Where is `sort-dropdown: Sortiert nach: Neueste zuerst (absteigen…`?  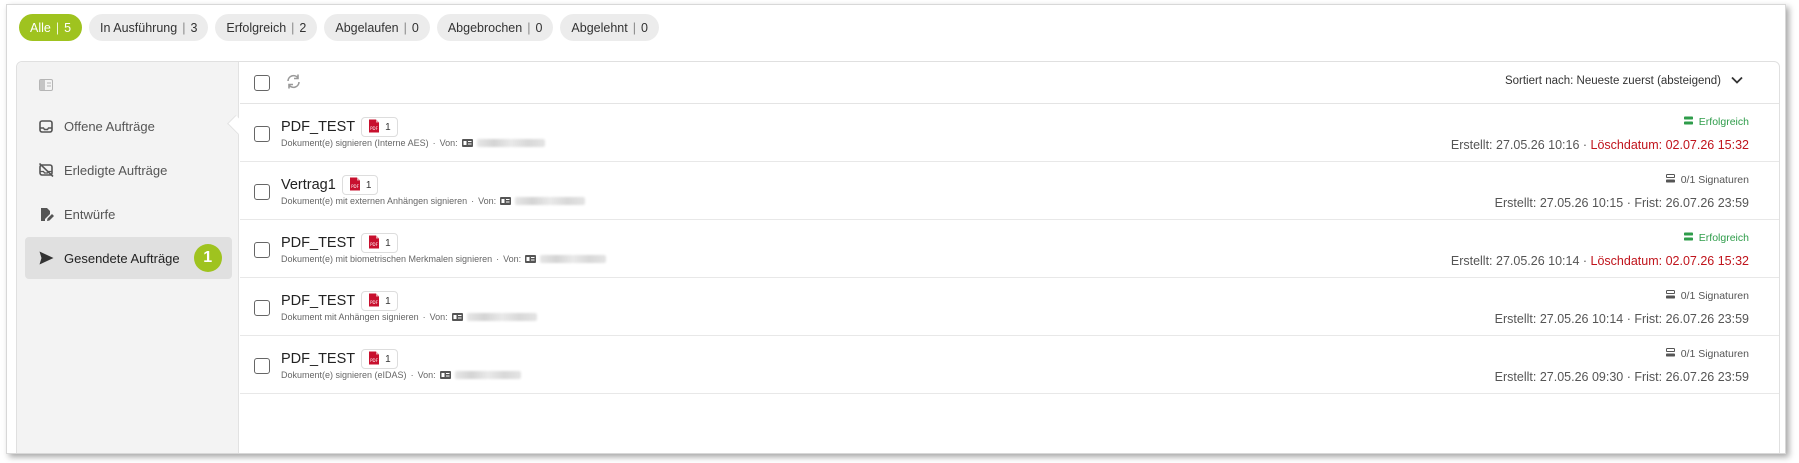
sort-dropdown: Sortiert nach: Neueste zuerst (absteigen… is located at coordinates (1624, 81).